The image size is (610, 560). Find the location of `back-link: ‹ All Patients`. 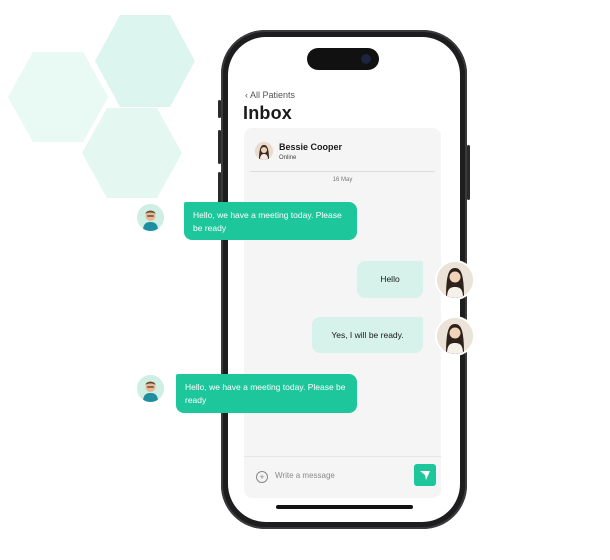

back-link: ‹ All Patients is located at coordinates (270, 95).